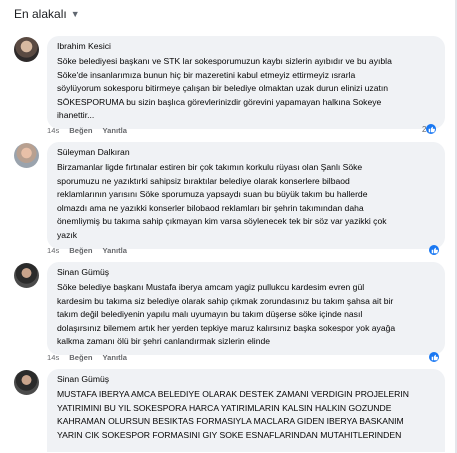 The image size is (457, 453). I want to click on sort-dropdown: En alakalı ▼, so click(47, 14).